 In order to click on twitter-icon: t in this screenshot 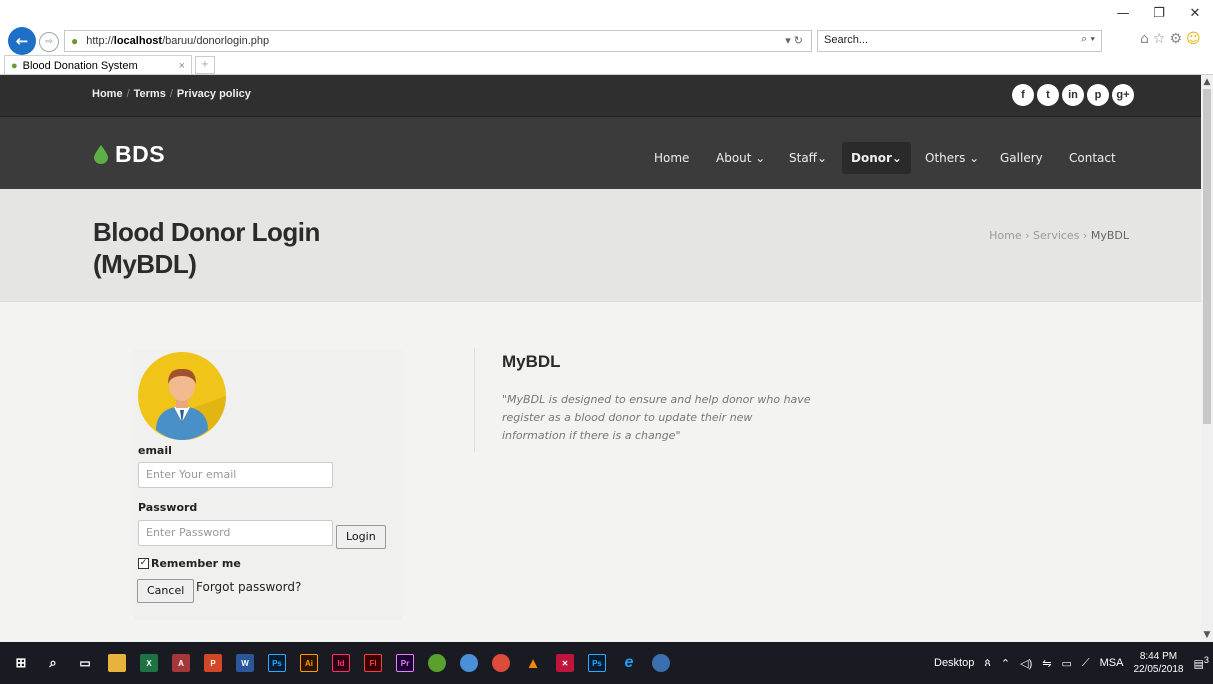, I will do `click(1048, 95)`.